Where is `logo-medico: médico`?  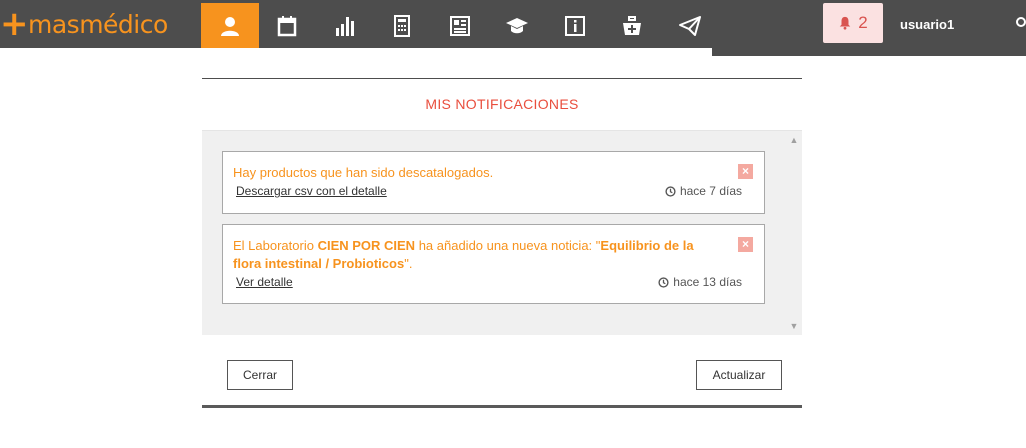
logo-medico: médico is located at coordinates (123, 24).